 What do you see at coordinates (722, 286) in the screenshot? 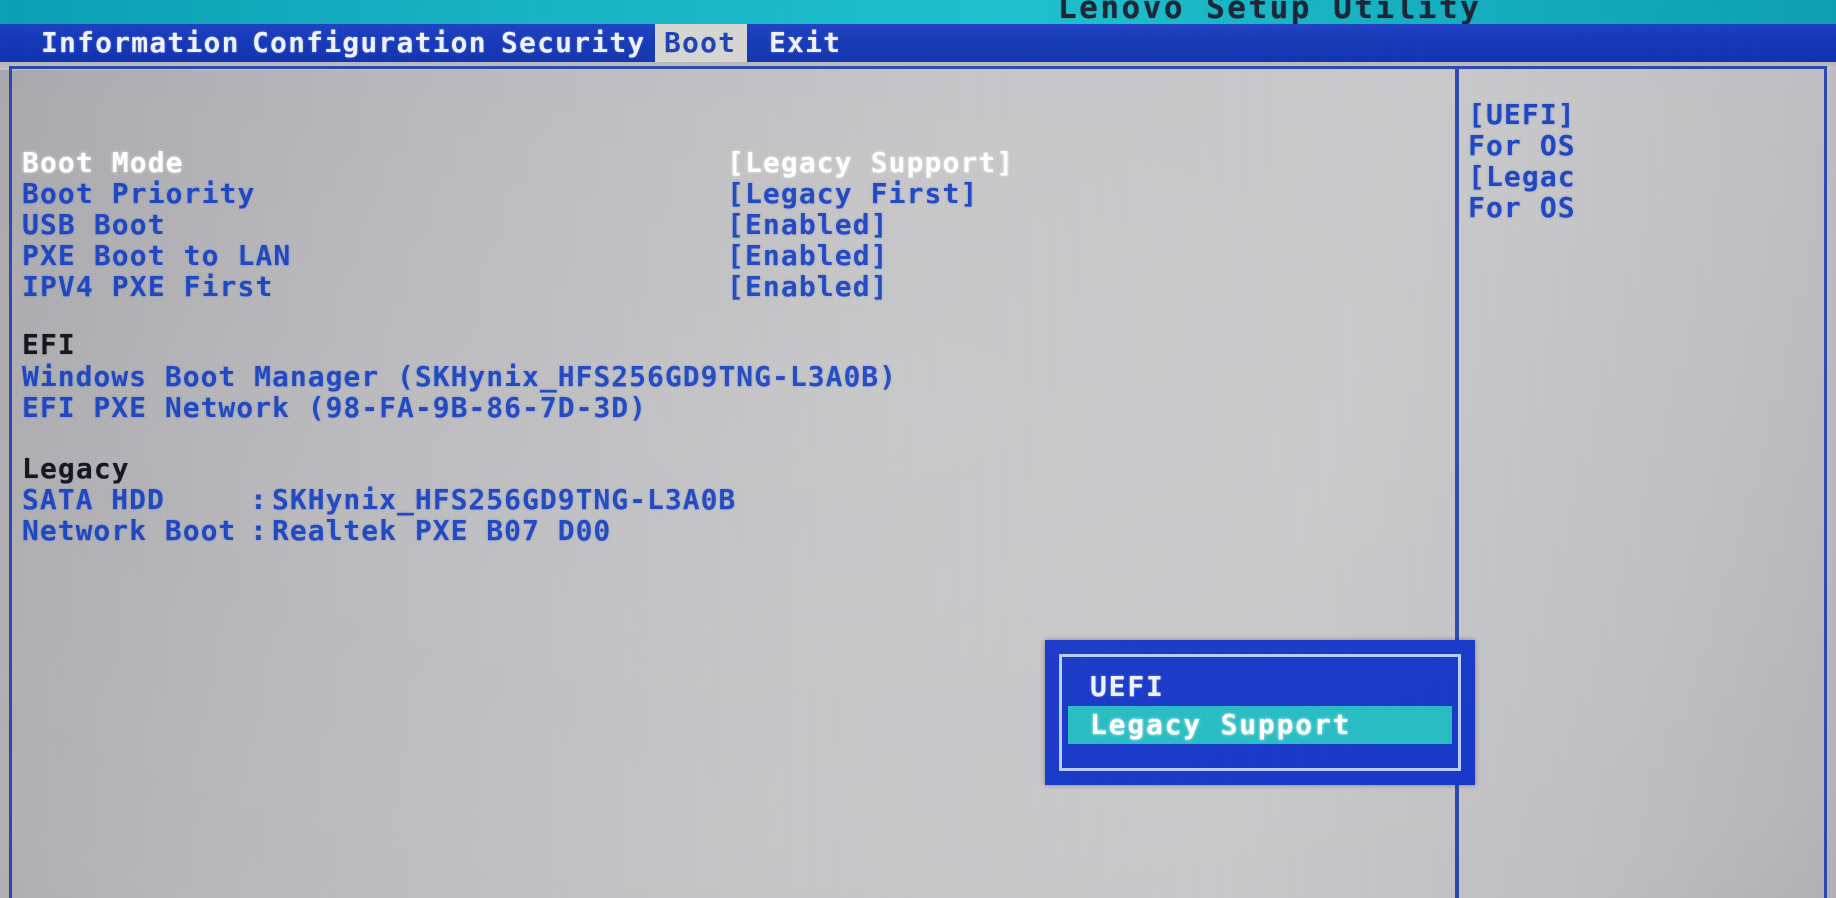
I see `setting-row: IPV4 PXE First [Enabled]` at bounding box center [722, 286].